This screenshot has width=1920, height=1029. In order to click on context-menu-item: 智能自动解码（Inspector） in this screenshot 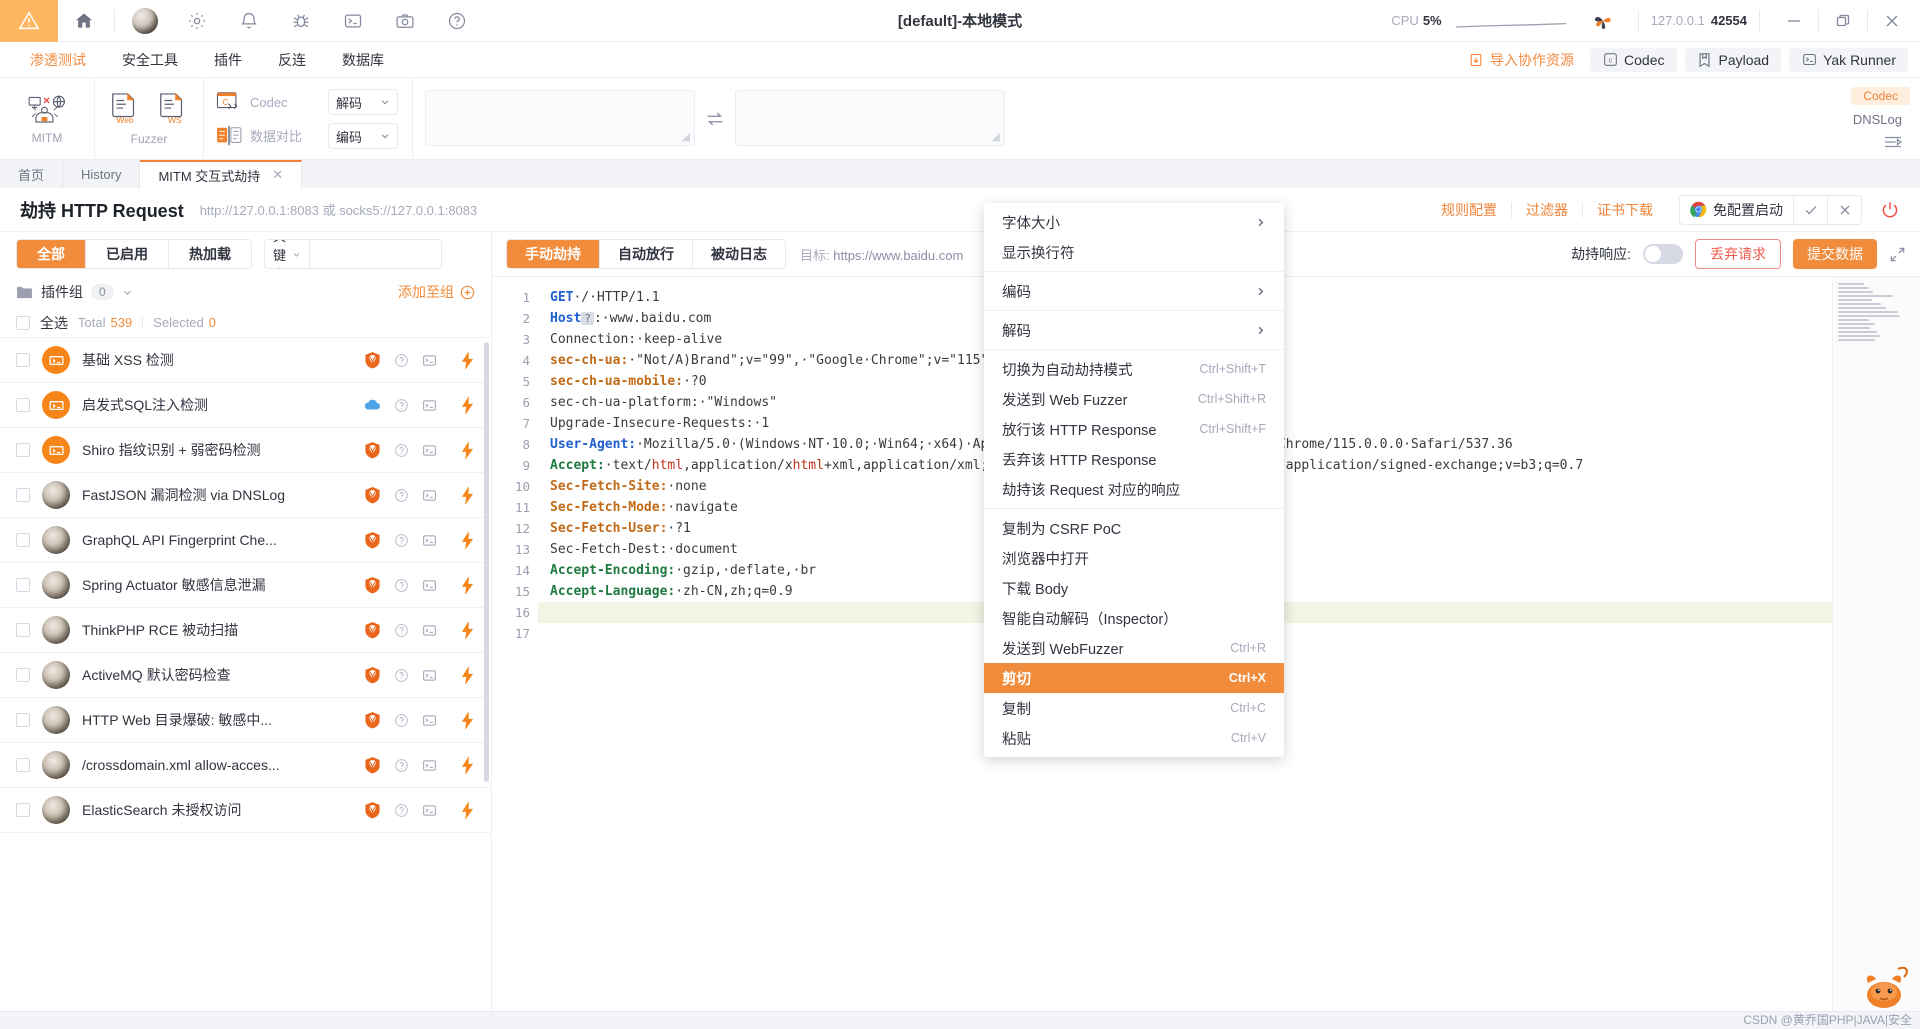, I will do `click(1134, 618)`.